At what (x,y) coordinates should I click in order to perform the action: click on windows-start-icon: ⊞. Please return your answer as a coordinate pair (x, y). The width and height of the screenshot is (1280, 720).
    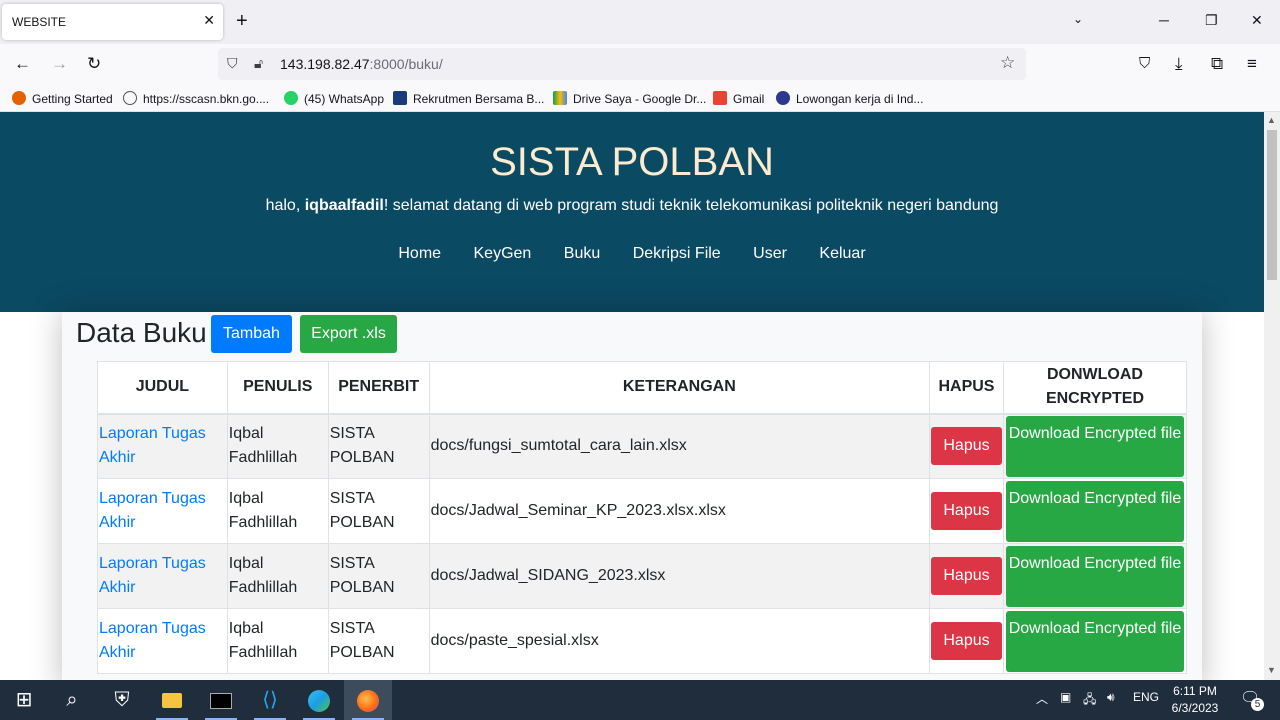
    Looking at the image, I should click on (24, 700).